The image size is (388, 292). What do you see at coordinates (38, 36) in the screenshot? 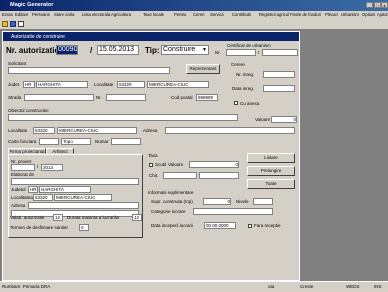
I see `dialog-title: Autorizatie de construire` at bounding box center [38, 36].